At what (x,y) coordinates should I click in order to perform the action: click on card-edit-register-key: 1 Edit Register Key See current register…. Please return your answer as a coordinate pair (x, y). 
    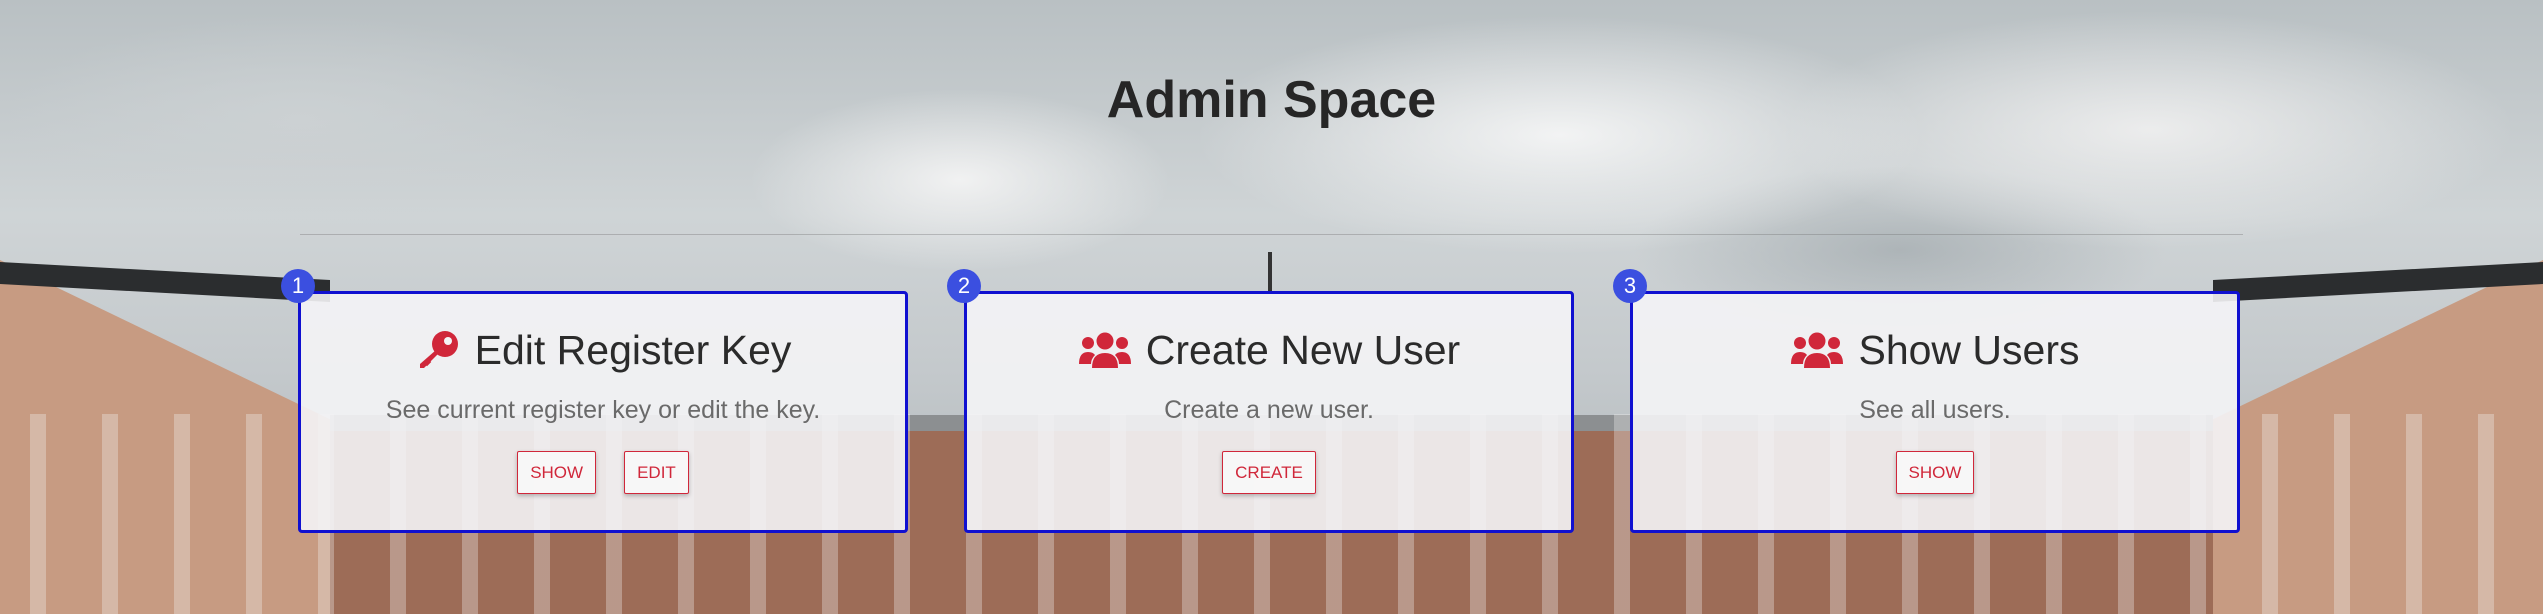
    Looking at the image, I should click on (594, 401).